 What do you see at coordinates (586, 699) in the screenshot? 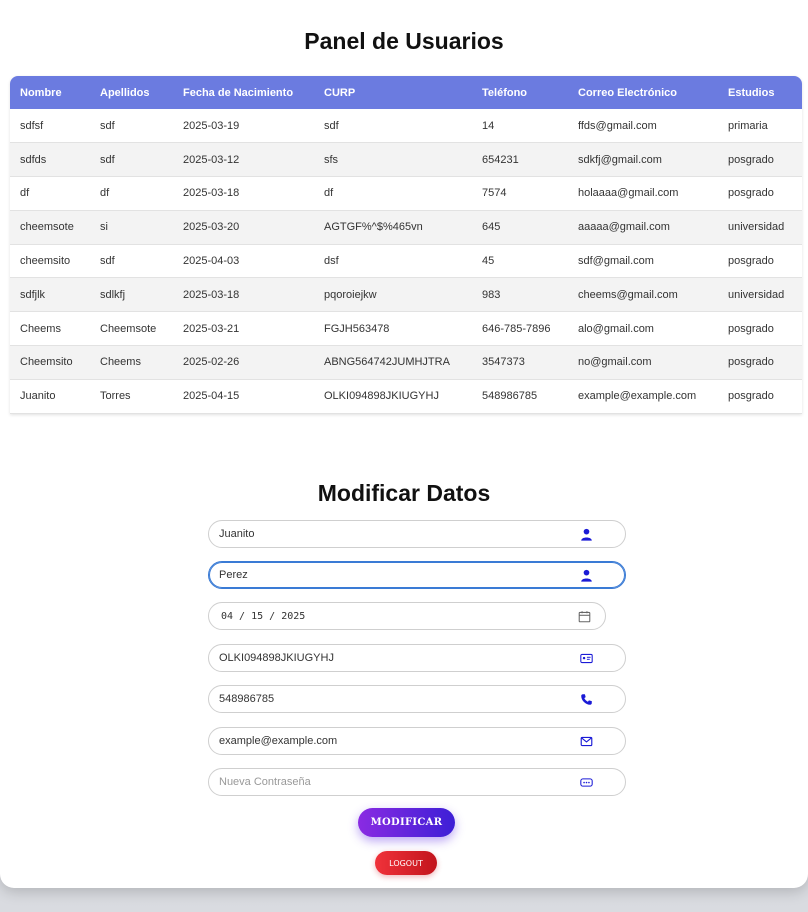
I see `phone-icon` at bounding box center [586, 699].